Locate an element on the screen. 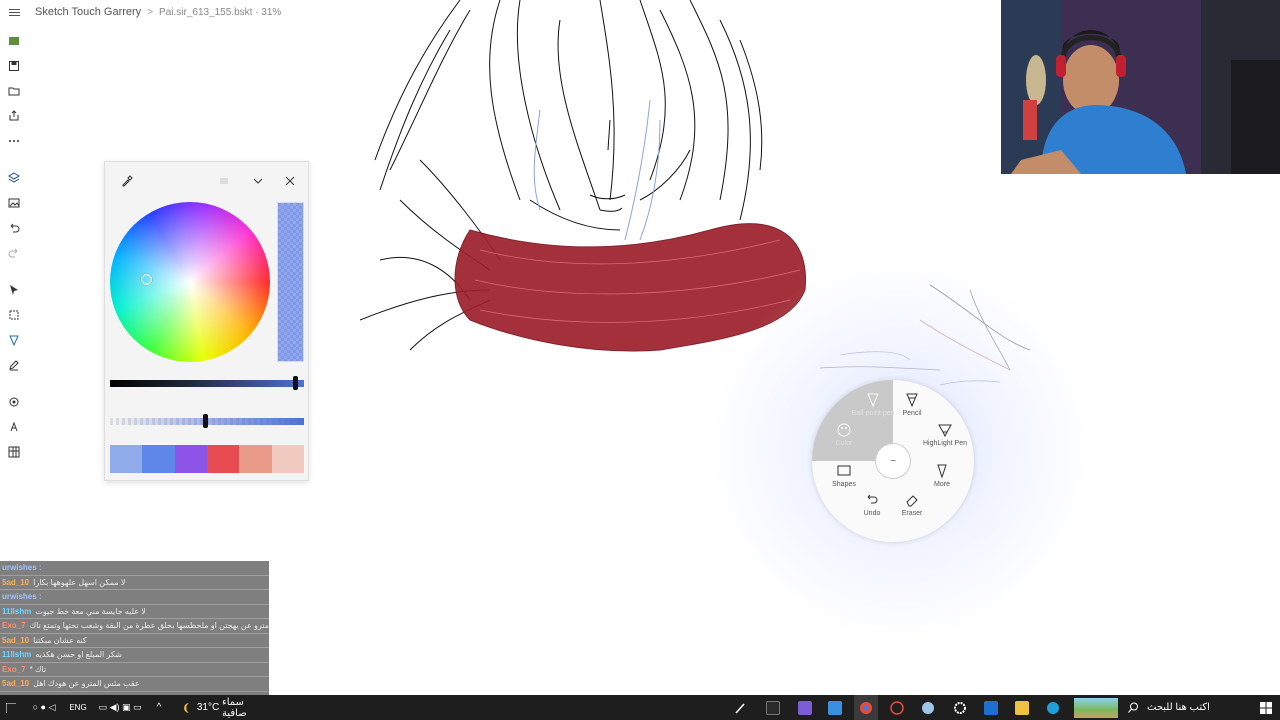 The height and width of the screenshot is (720, 1280). discord-app-icon is located at coordinates (805, 707).